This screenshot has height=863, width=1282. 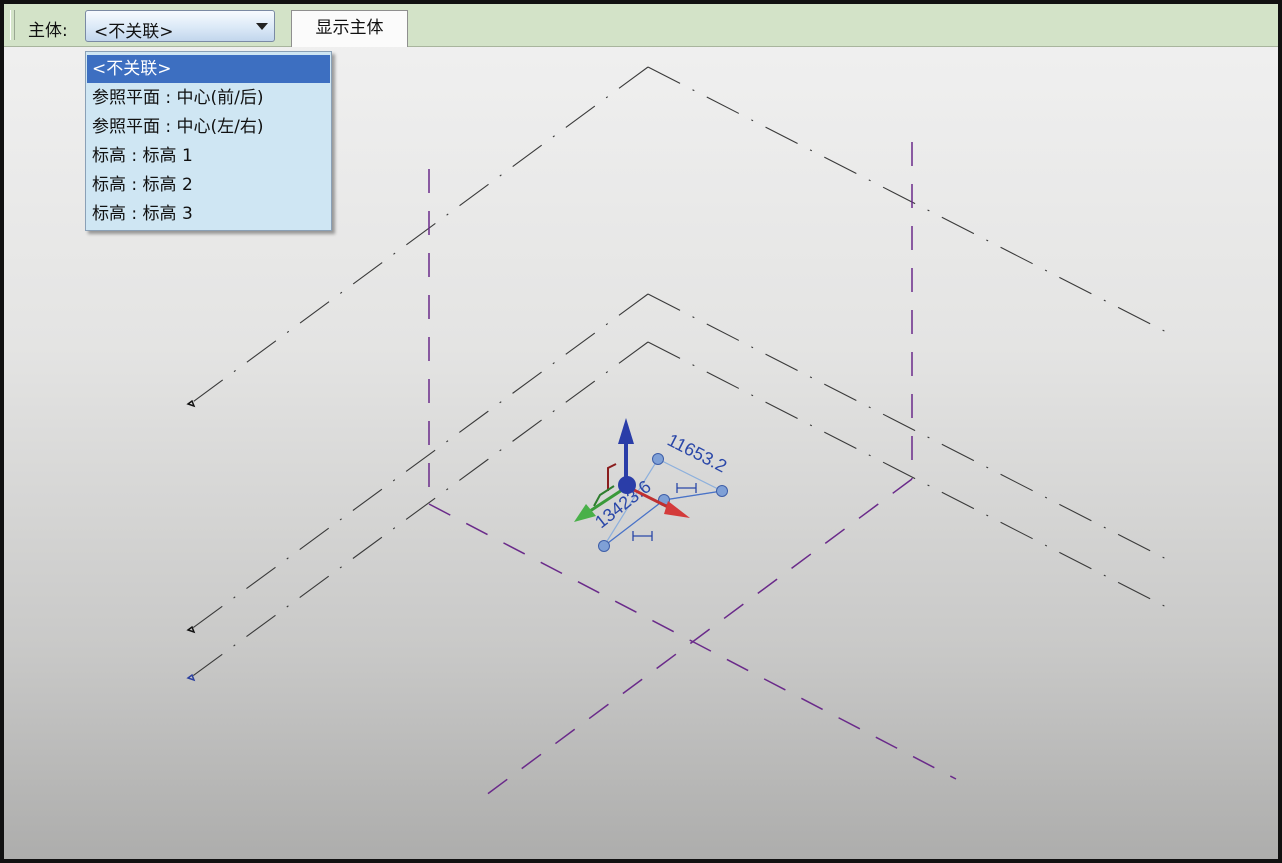 What do you see at coordinates (134, 32) in the screenshot?
I see `host-select-value: <不关联>` at bounding box center [134, 32].